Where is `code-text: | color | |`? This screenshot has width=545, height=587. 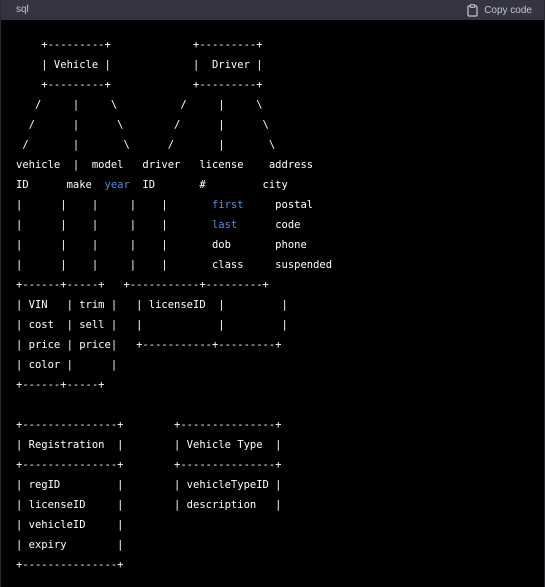
code-text: | color | | is located at coordinates (67, 365).